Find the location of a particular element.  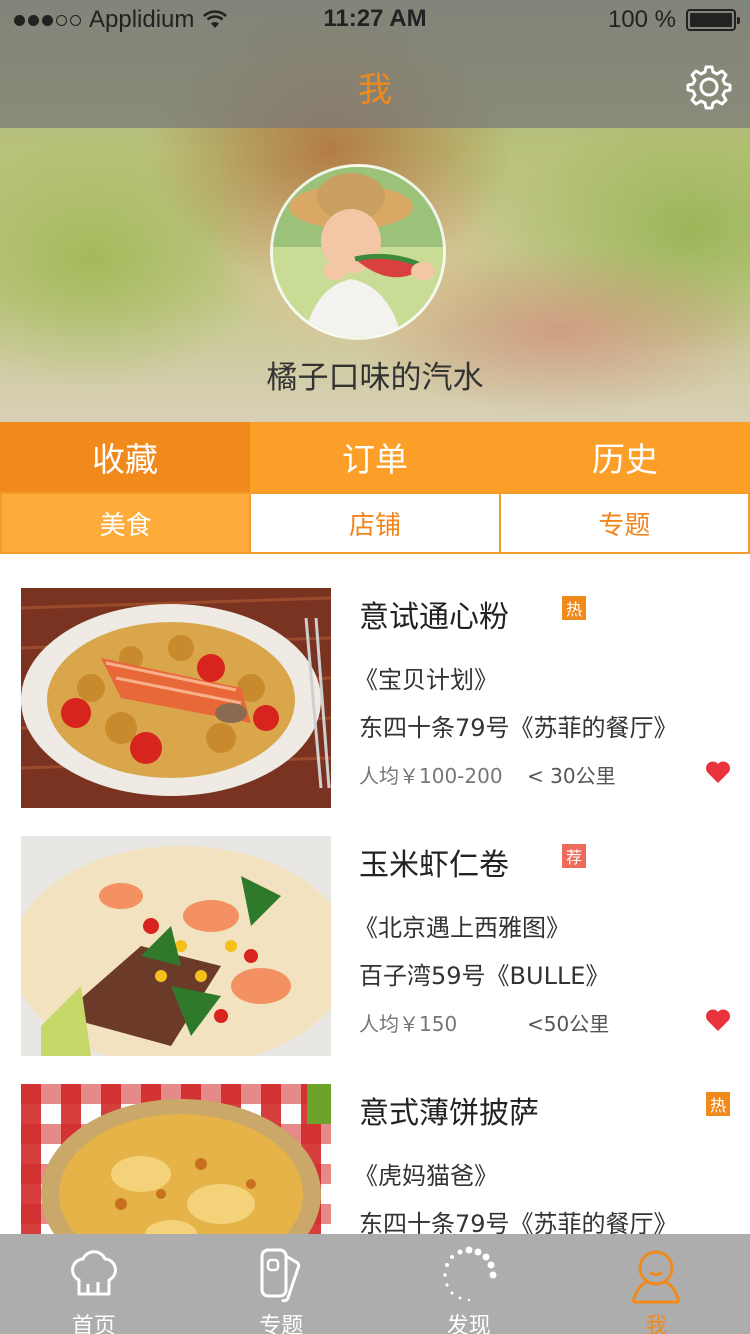

item-source: 《虎妈猫爸》 is located at coordinates (426, 1176).